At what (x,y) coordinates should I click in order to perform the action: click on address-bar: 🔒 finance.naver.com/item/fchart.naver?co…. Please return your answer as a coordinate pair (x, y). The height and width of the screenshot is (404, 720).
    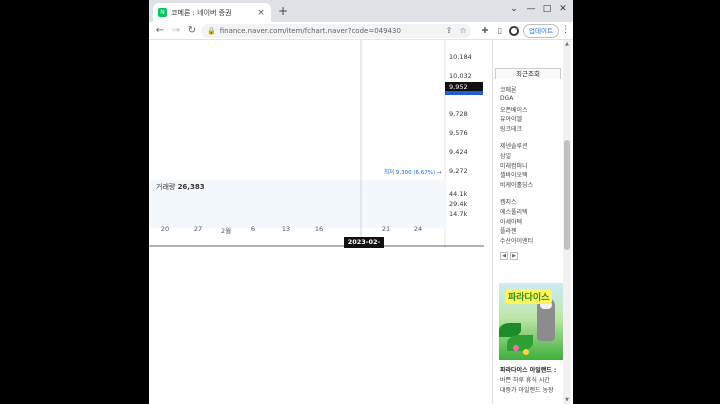
    Looking at the image, I should click on (336, 31).